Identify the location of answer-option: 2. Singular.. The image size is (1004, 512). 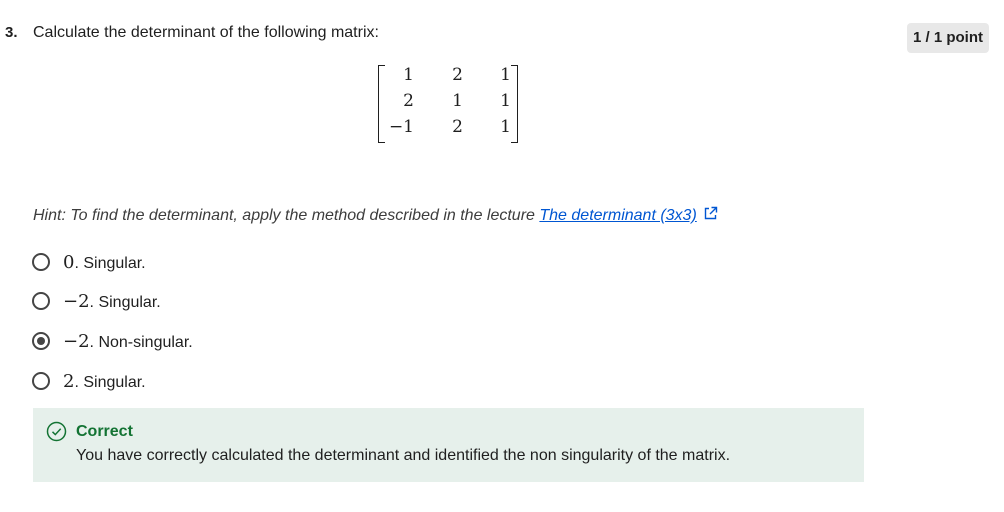
(89, 381).